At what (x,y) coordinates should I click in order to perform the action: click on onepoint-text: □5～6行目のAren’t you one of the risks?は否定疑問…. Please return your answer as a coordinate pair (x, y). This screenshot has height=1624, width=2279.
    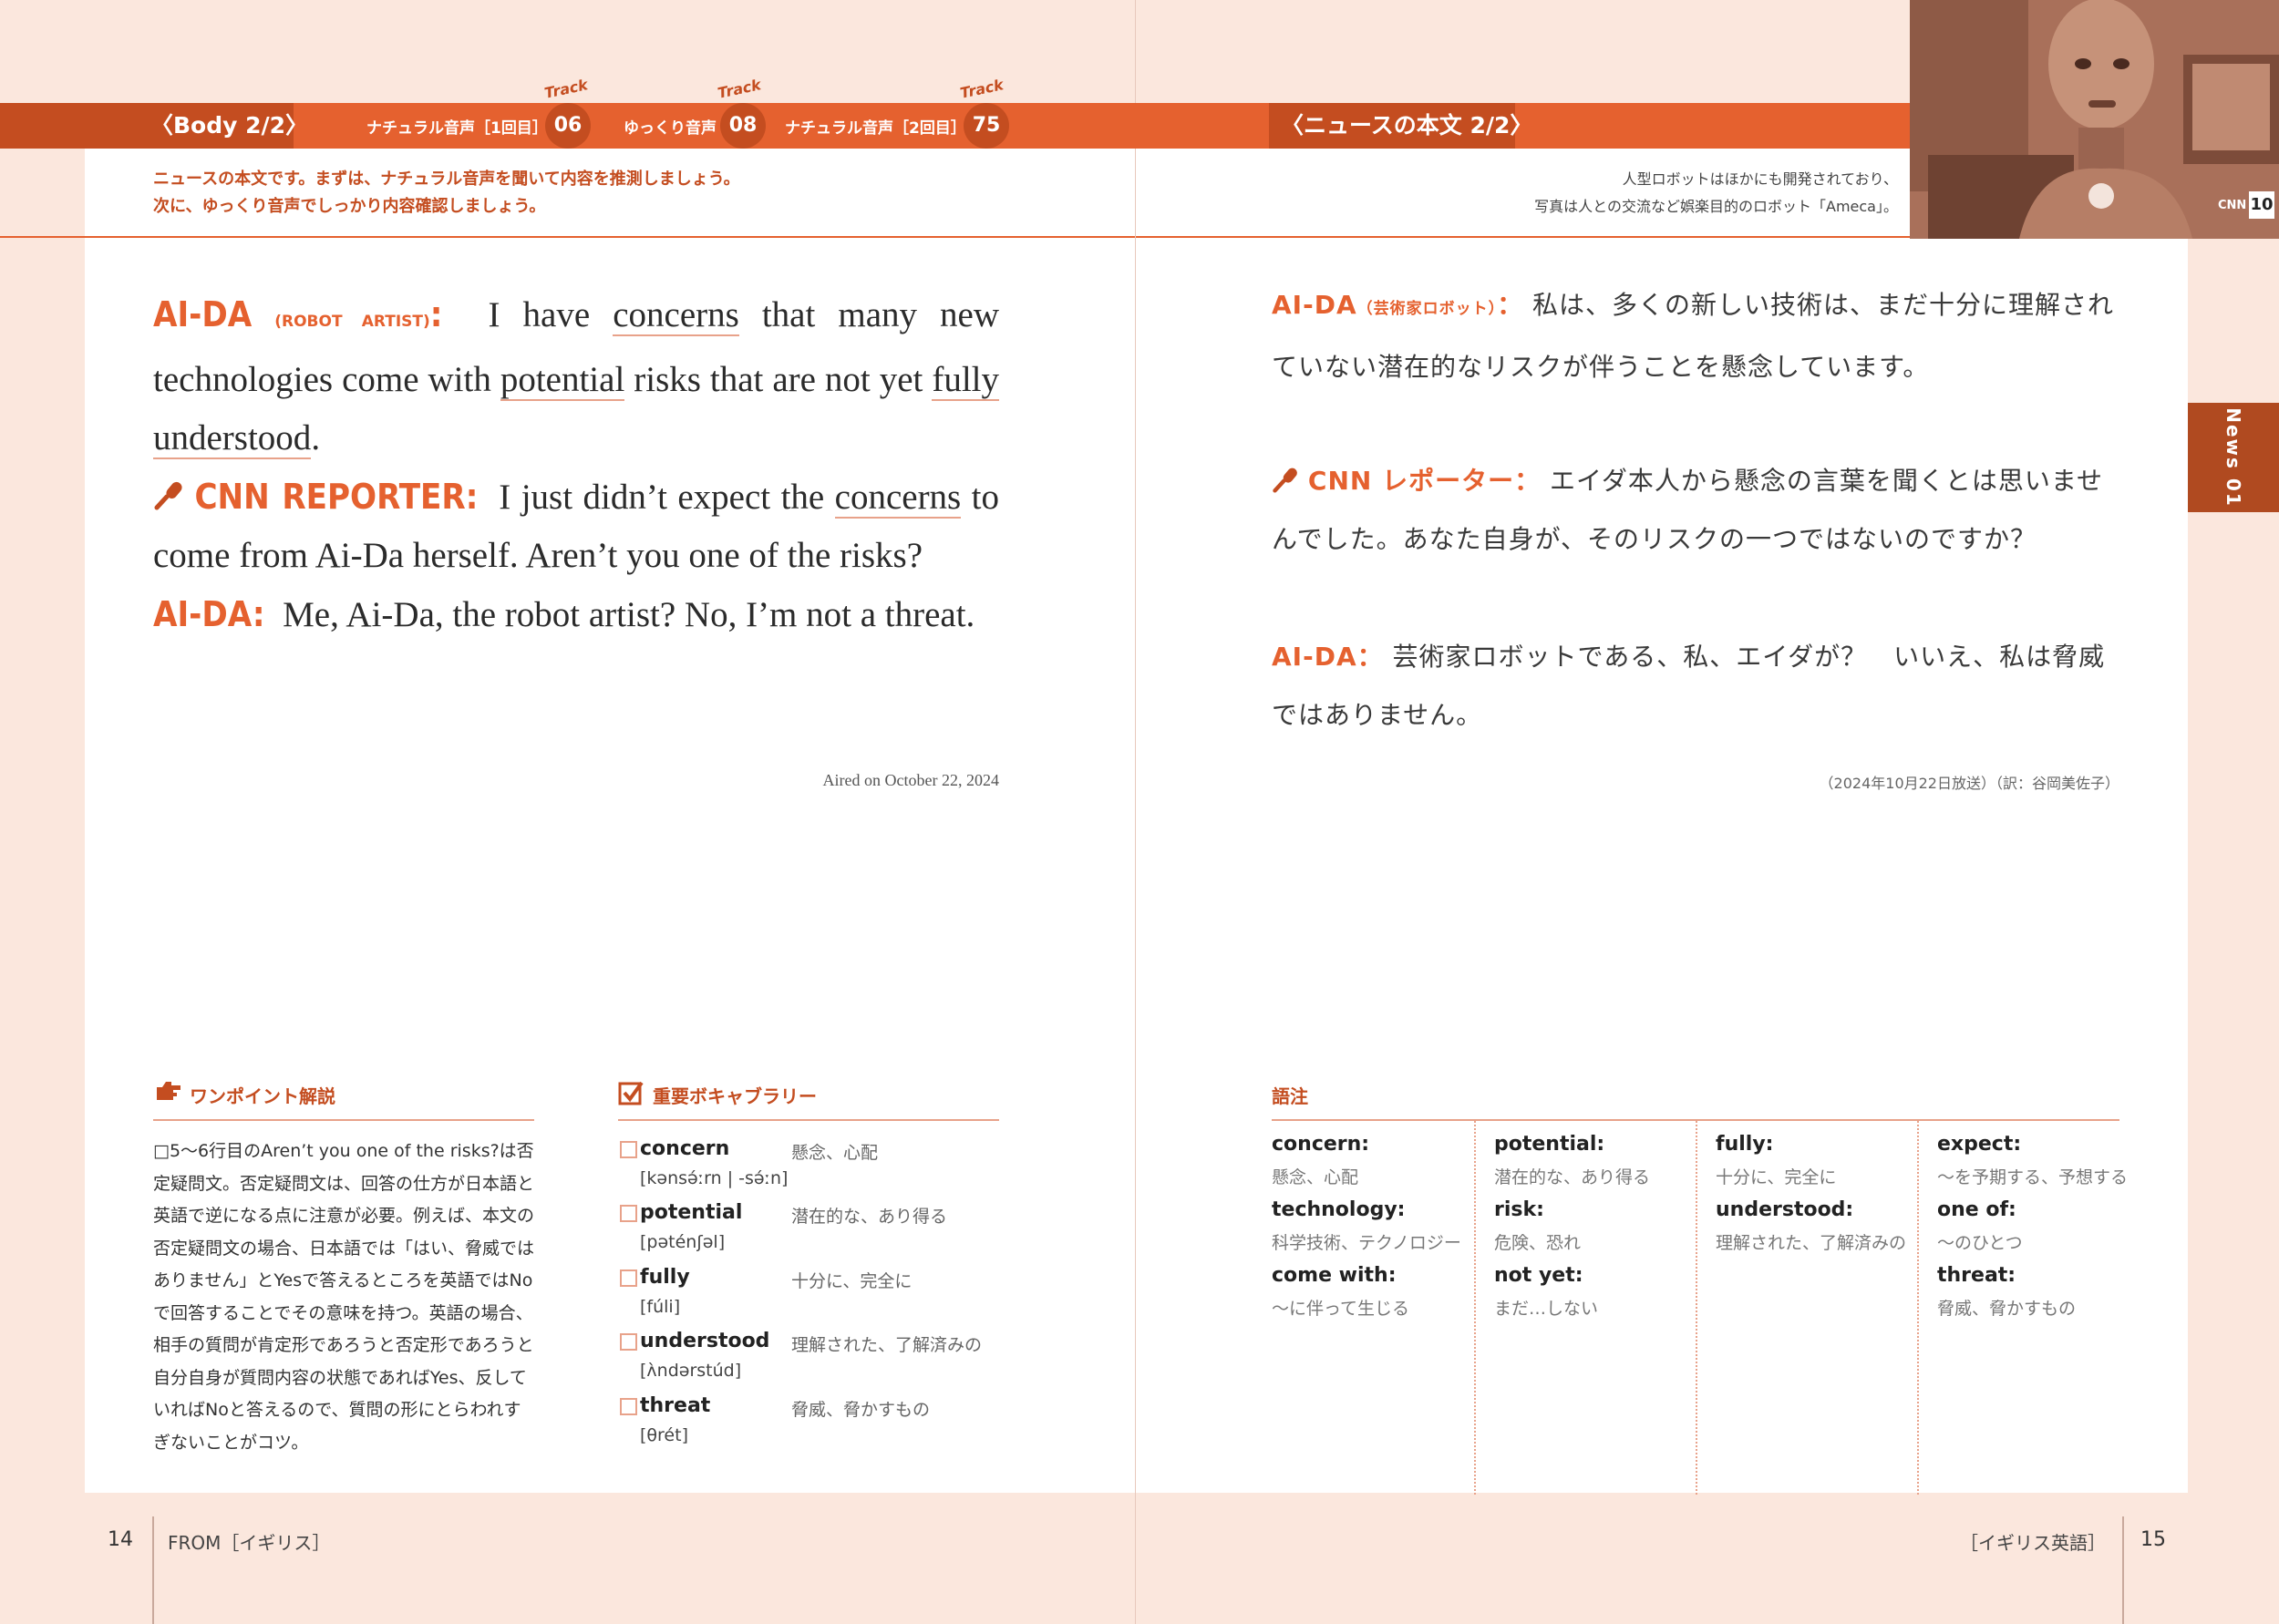
    Looking at the image, I should click on (344, 1297).